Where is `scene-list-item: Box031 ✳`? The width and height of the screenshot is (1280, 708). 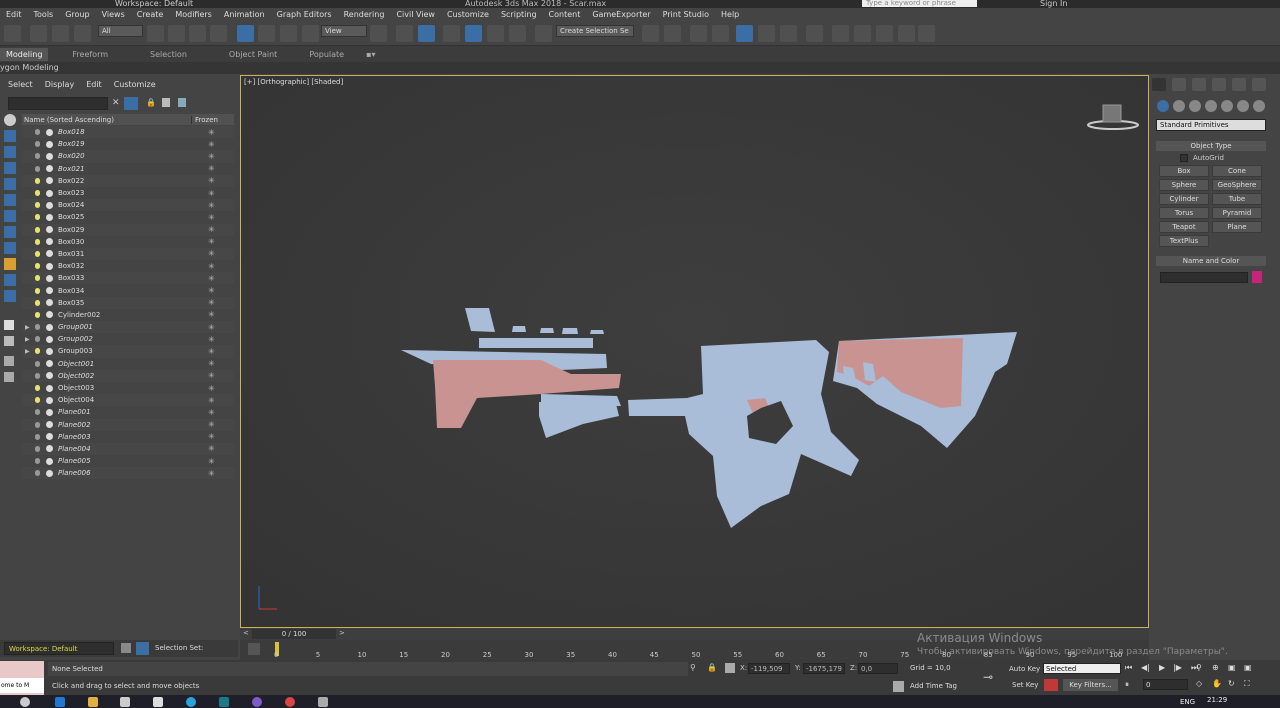
scene-list-item: Box031 ✳ is located at coordinates (128, 254).